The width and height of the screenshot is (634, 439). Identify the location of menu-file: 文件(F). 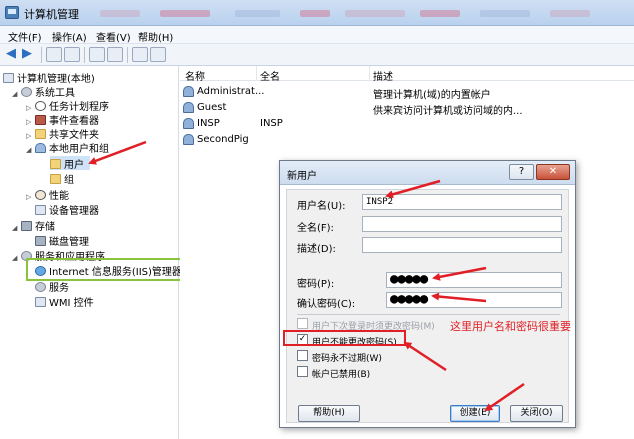
(25, 36).